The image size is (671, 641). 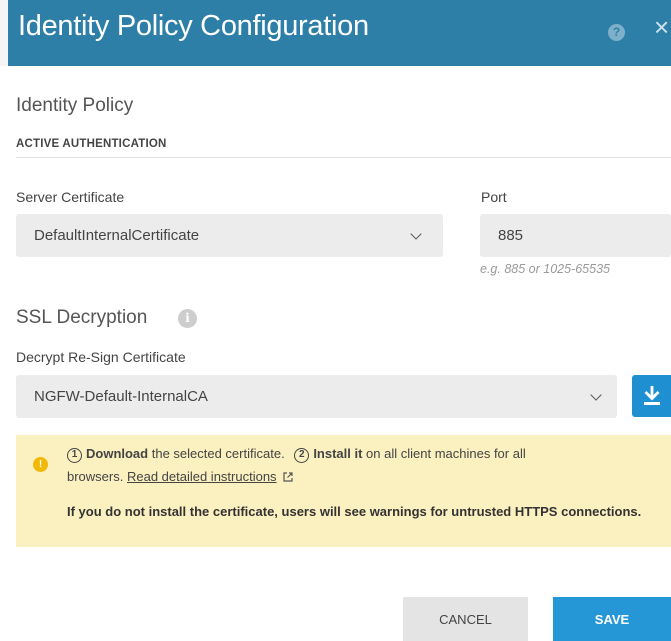 I want to click on alert-step-1-label: Download, so click(x=117, y=453).